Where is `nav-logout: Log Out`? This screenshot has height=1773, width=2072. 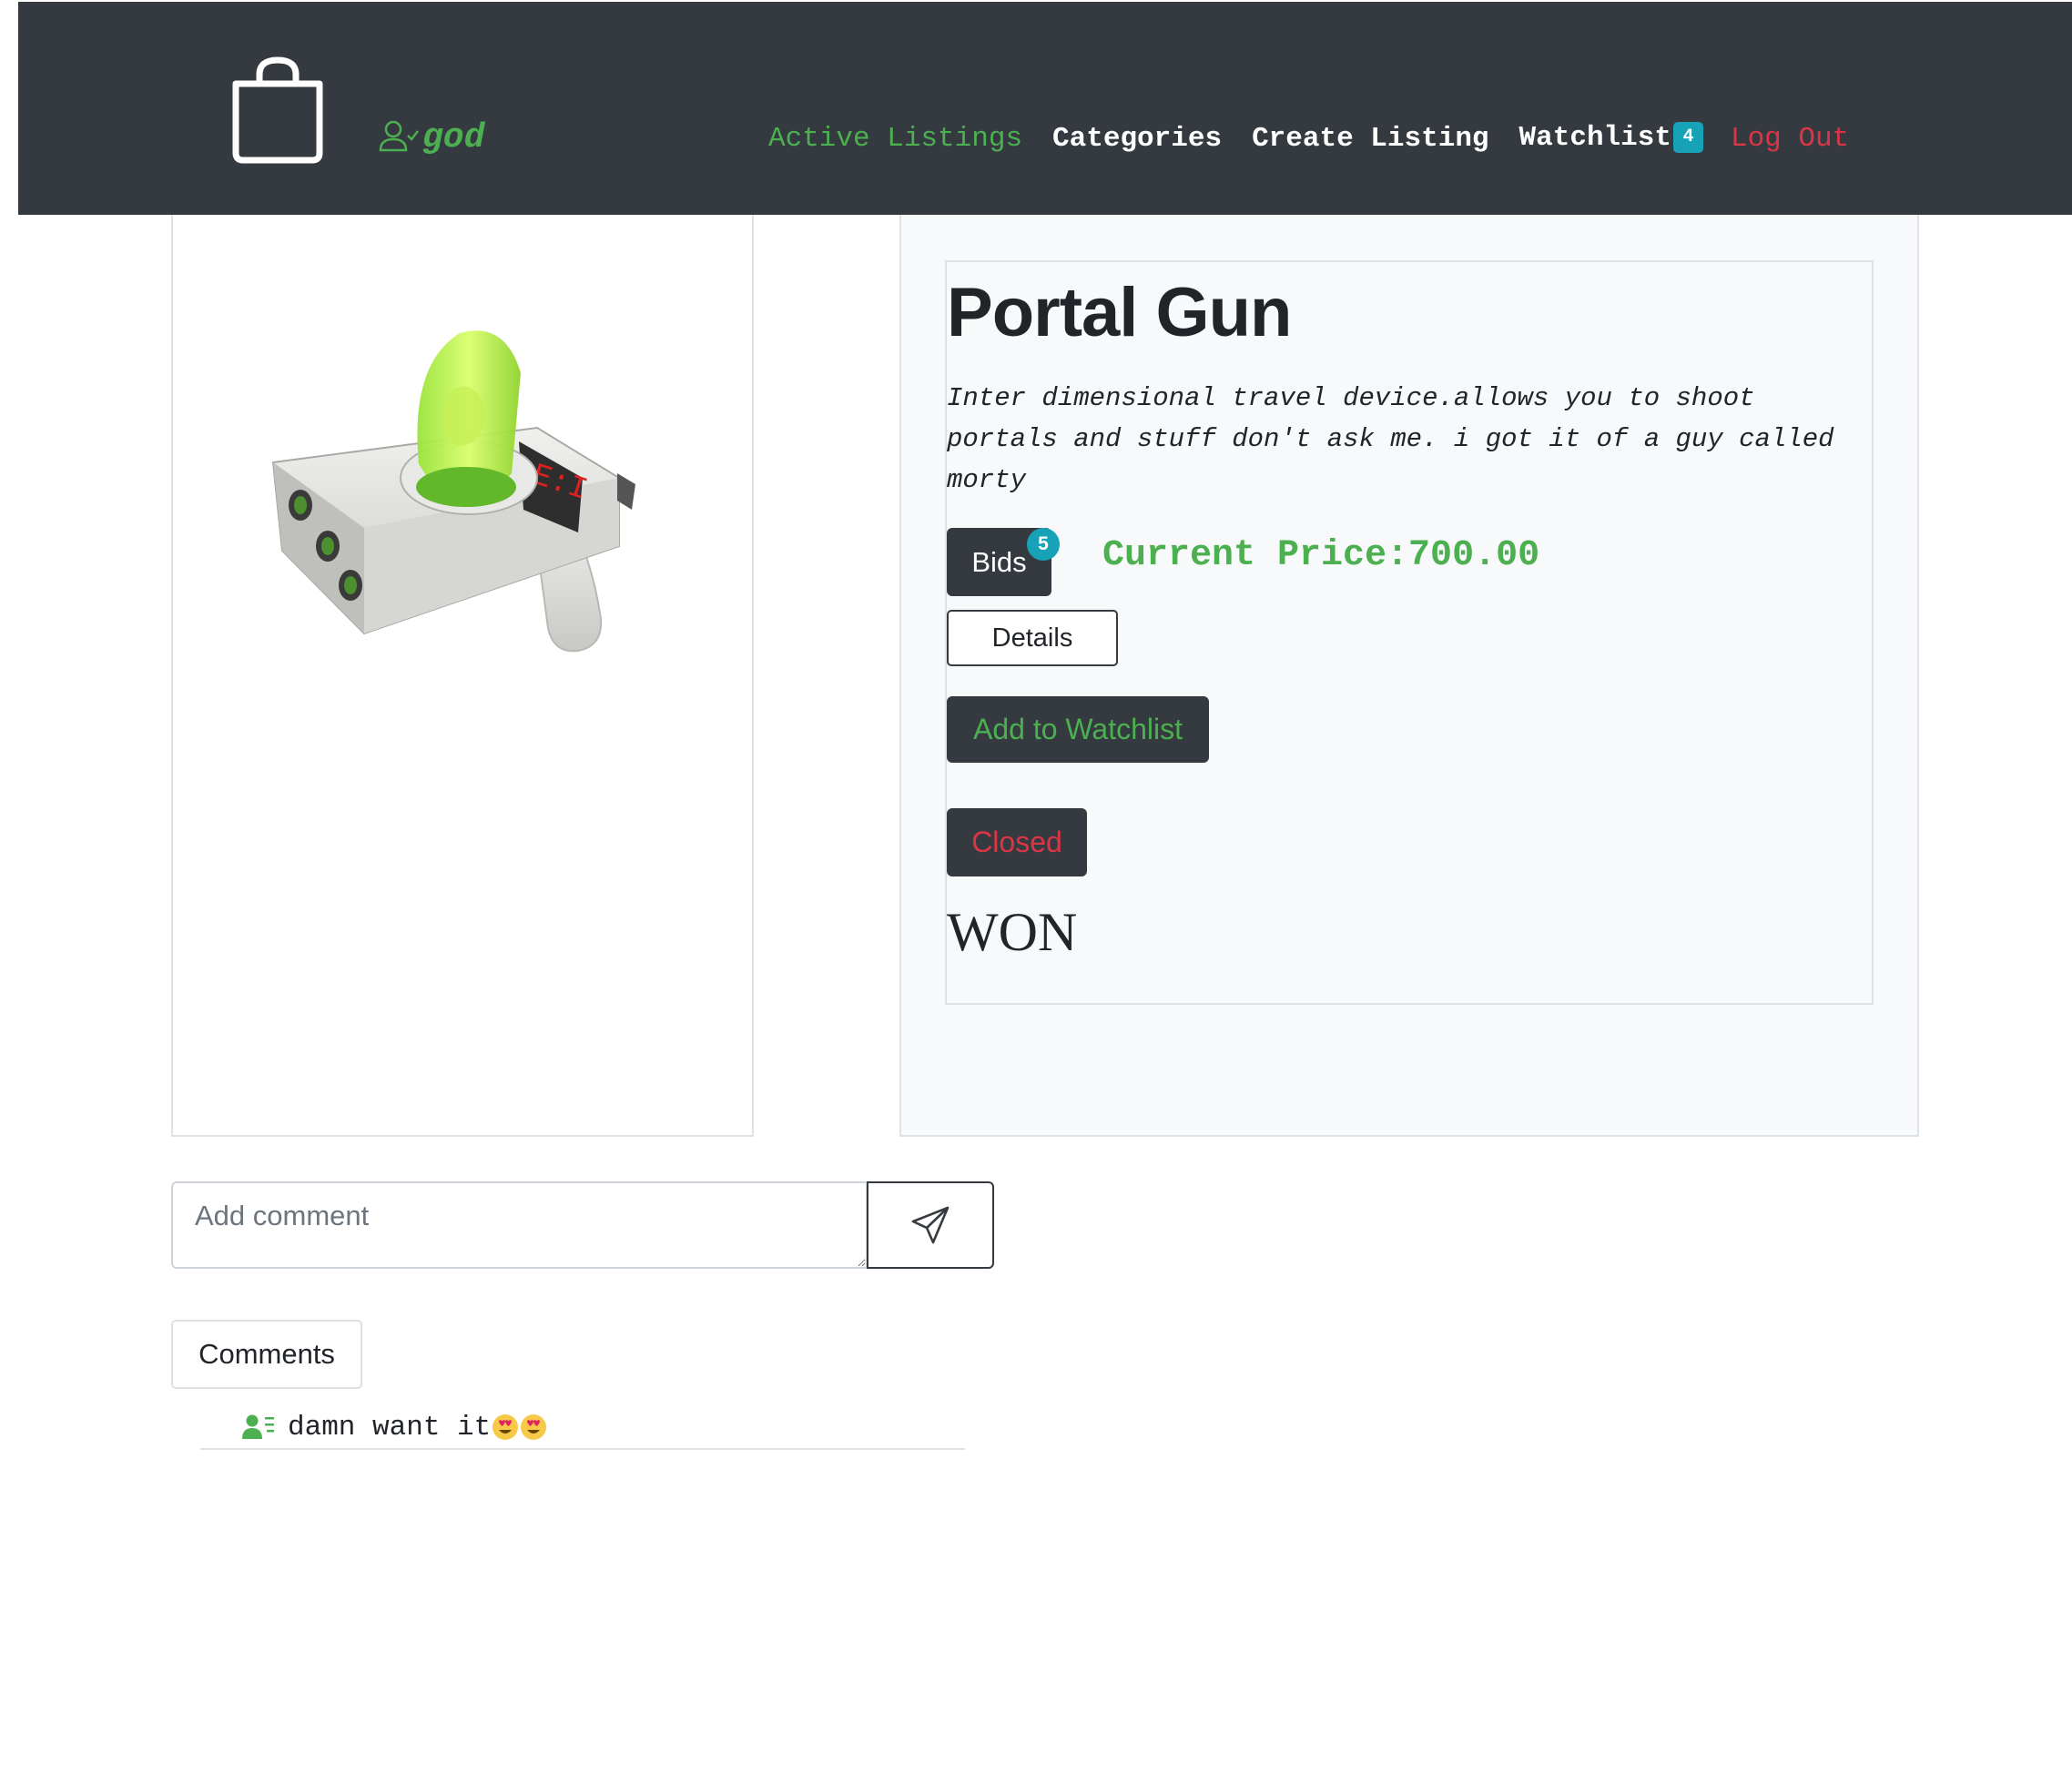
nav-logout: Log Out is located at coordinates (1790, 139).